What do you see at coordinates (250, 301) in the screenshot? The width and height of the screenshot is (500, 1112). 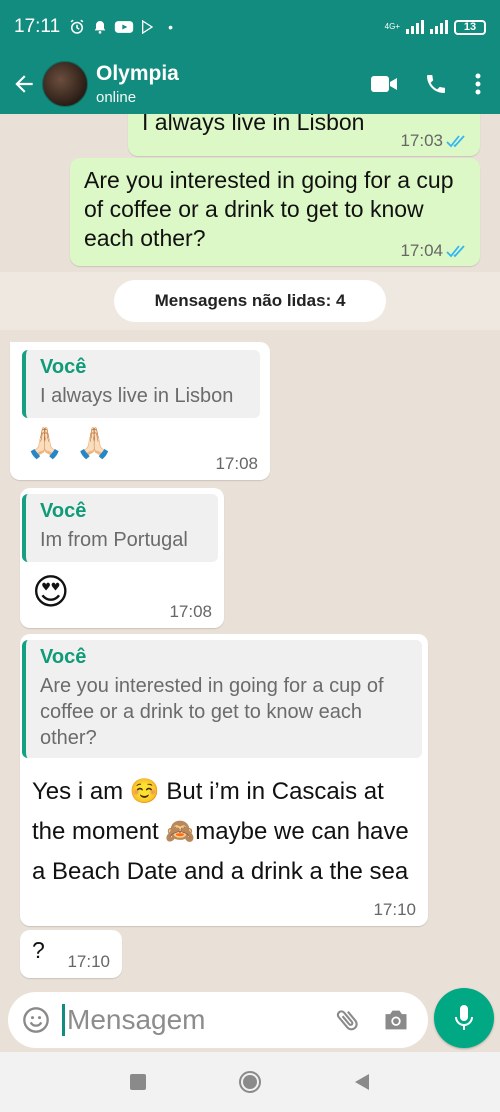 I see `unread-messages-divider: Mensagens não lidas: 4` at bounding box center [250, 301].